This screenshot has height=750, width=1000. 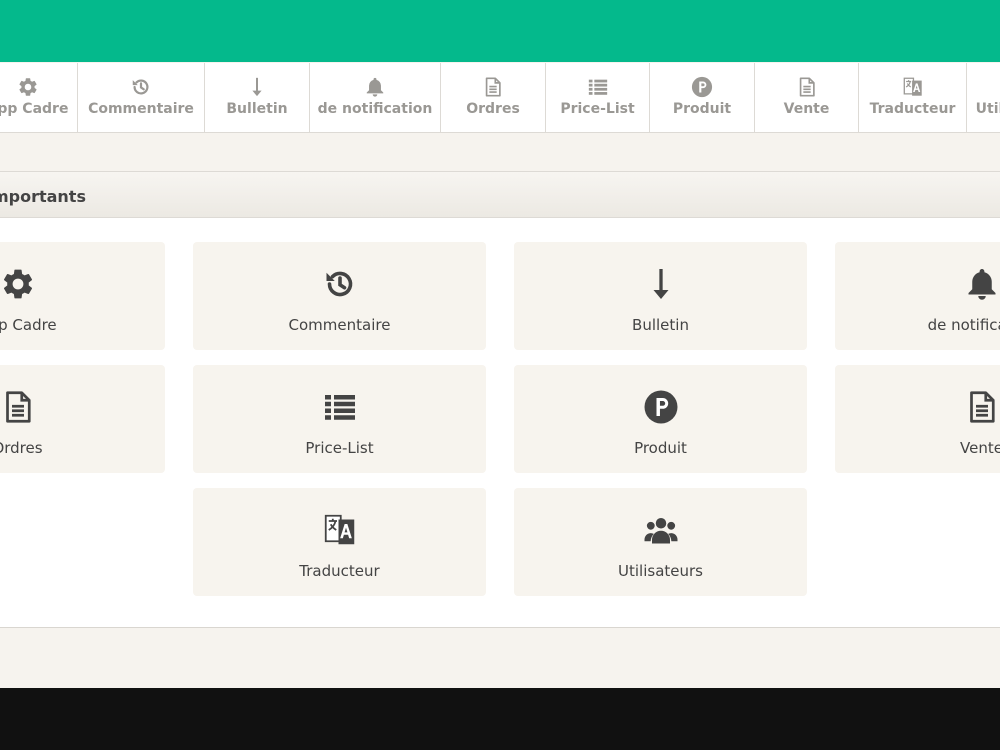 I want to click on toolbar-item-label: de notification, so click(x=375, y=109).